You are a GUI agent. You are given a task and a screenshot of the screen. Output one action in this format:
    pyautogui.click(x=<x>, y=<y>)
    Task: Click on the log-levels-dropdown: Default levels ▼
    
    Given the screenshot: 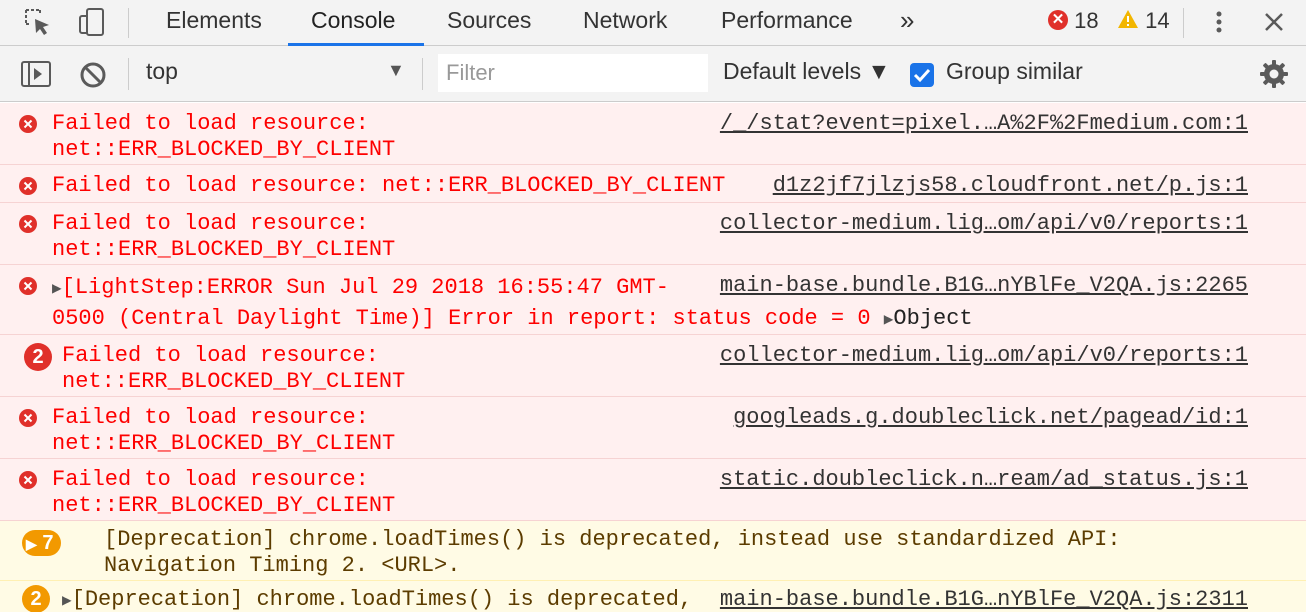 What is the action you would take?
    pyautogui.click(x=806, y=71)
    